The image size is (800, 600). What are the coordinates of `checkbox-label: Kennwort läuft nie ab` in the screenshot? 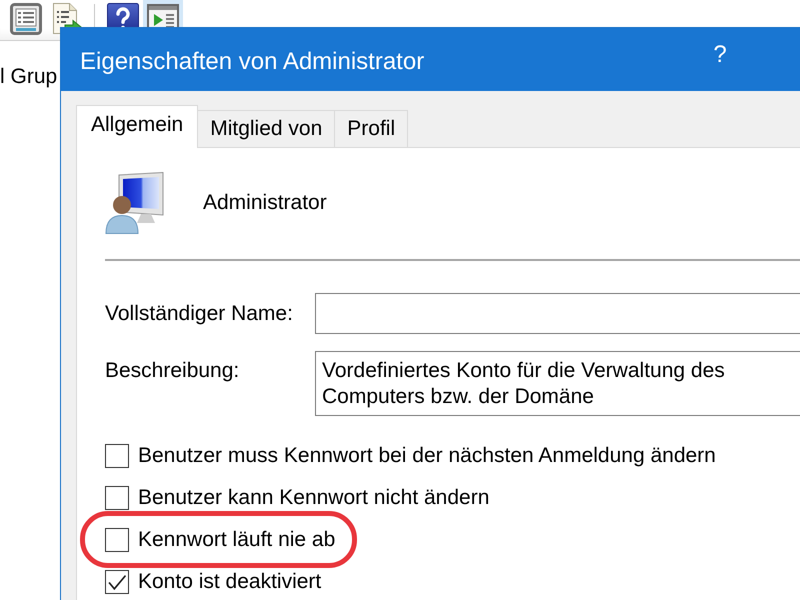 It's located at (237, 540).